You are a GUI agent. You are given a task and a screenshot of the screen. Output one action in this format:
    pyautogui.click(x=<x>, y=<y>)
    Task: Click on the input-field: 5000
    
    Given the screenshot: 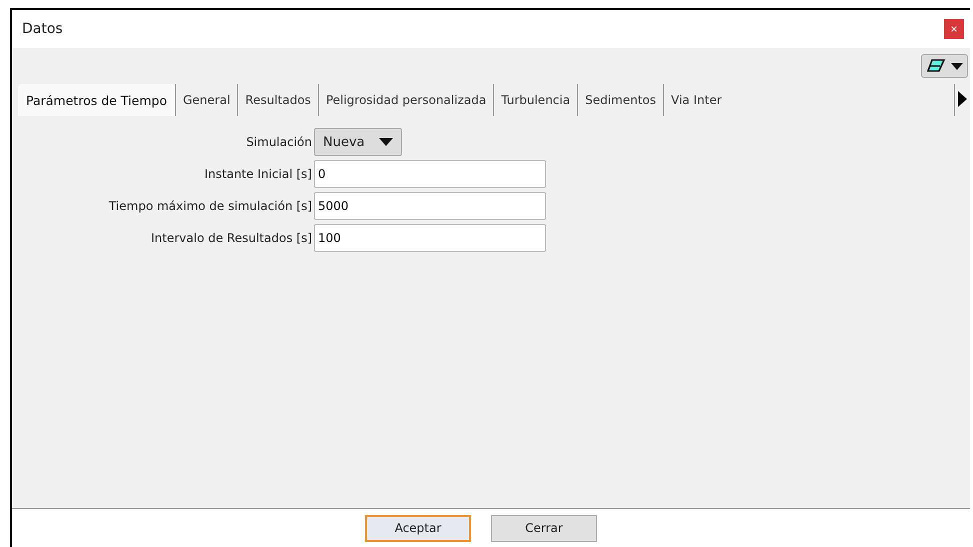 What is the action you would take?
    pyautogui.click(x=430, y=206)
    